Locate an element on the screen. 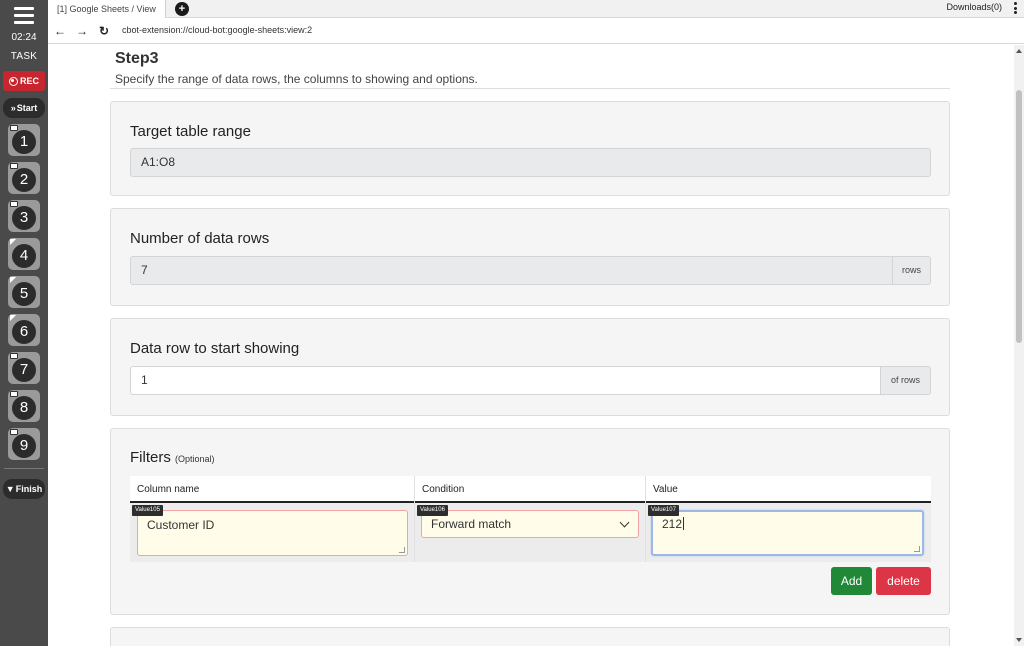  data-rows-field: 7 is located at coordinates (511, 270).